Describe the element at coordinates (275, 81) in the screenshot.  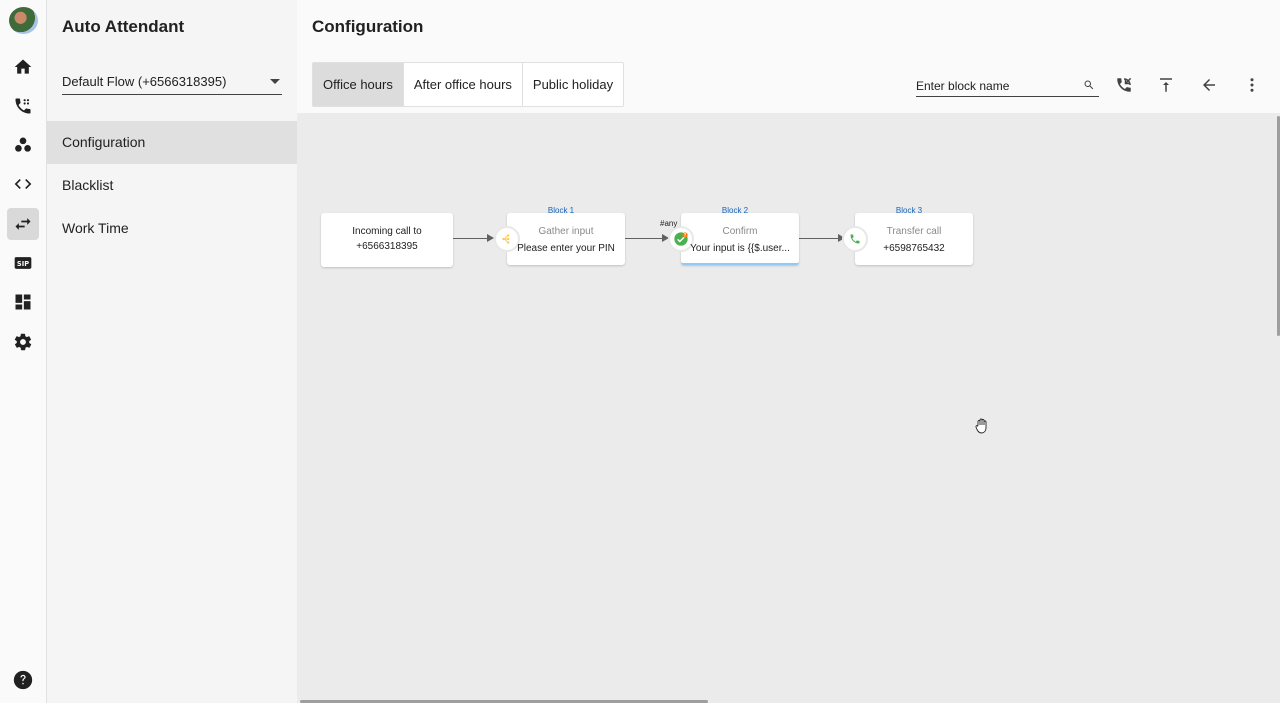
I see `chevron-down-icon` at that location.